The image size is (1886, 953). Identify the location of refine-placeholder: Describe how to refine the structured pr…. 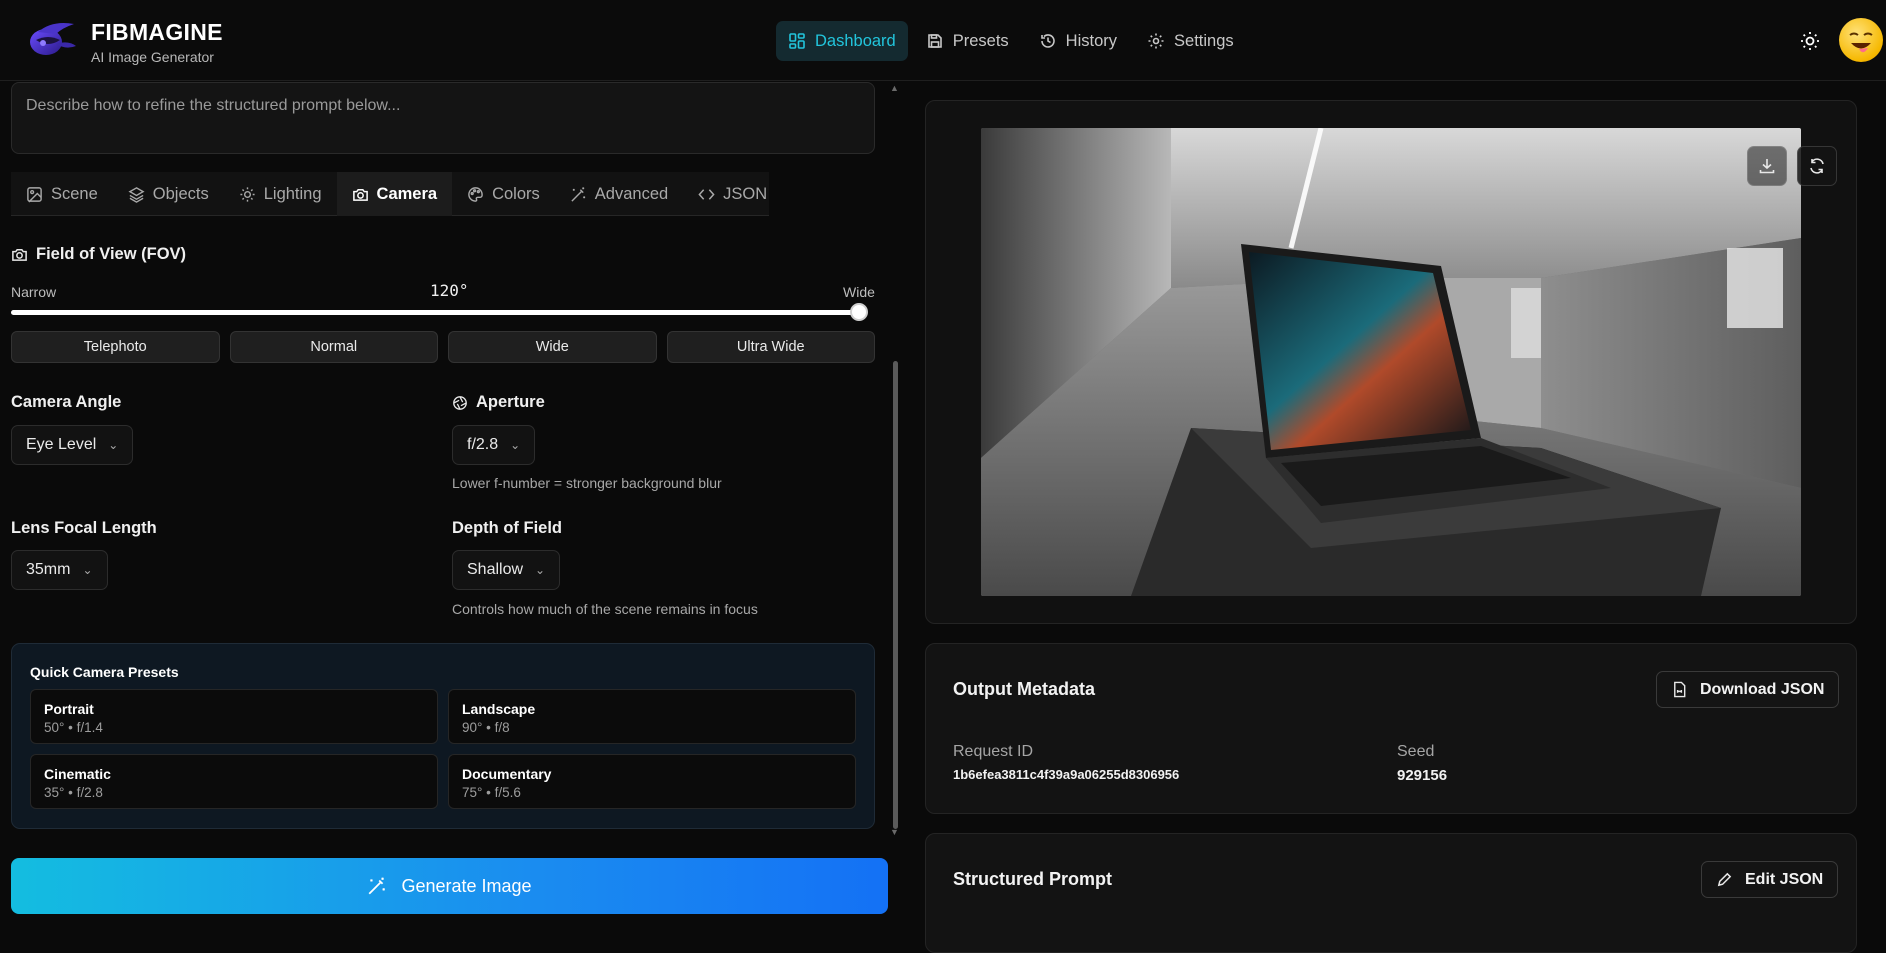
(213, 105).